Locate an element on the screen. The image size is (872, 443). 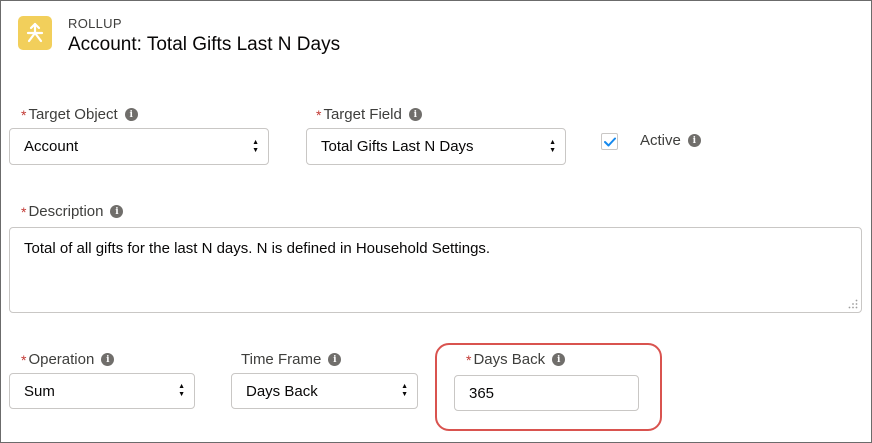
target-object-select: Account ▲ ▼ is located at coordinates (139, 146).